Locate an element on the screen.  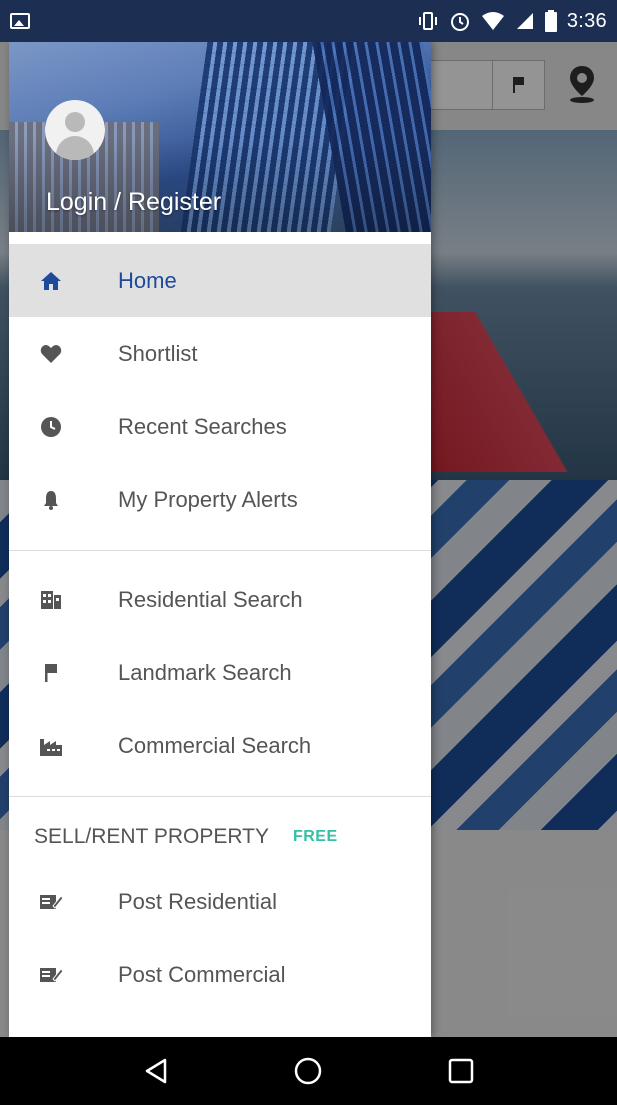
menu-item-home: Home is located at coordinates (220, 280).